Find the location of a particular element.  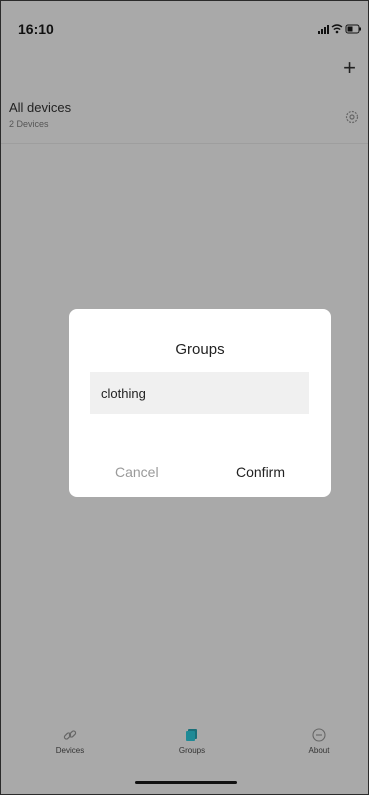

devices-count: 2 Devices is located at coordinates (29, 124).